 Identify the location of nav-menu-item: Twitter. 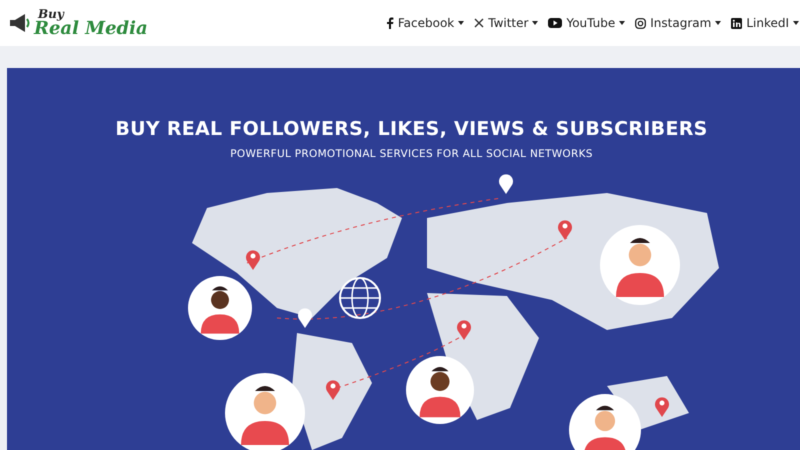
(506, 23).